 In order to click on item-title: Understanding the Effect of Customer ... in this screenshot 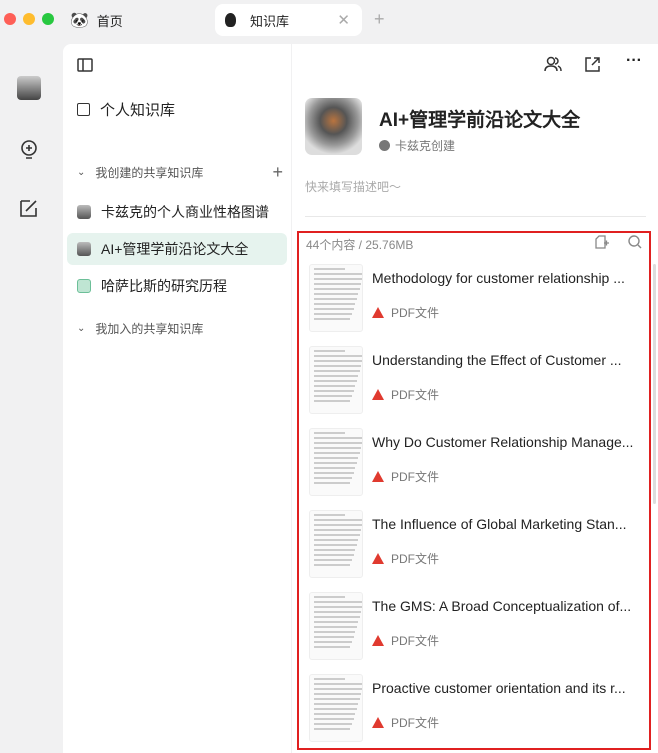, I will do `click(497, 360)`.